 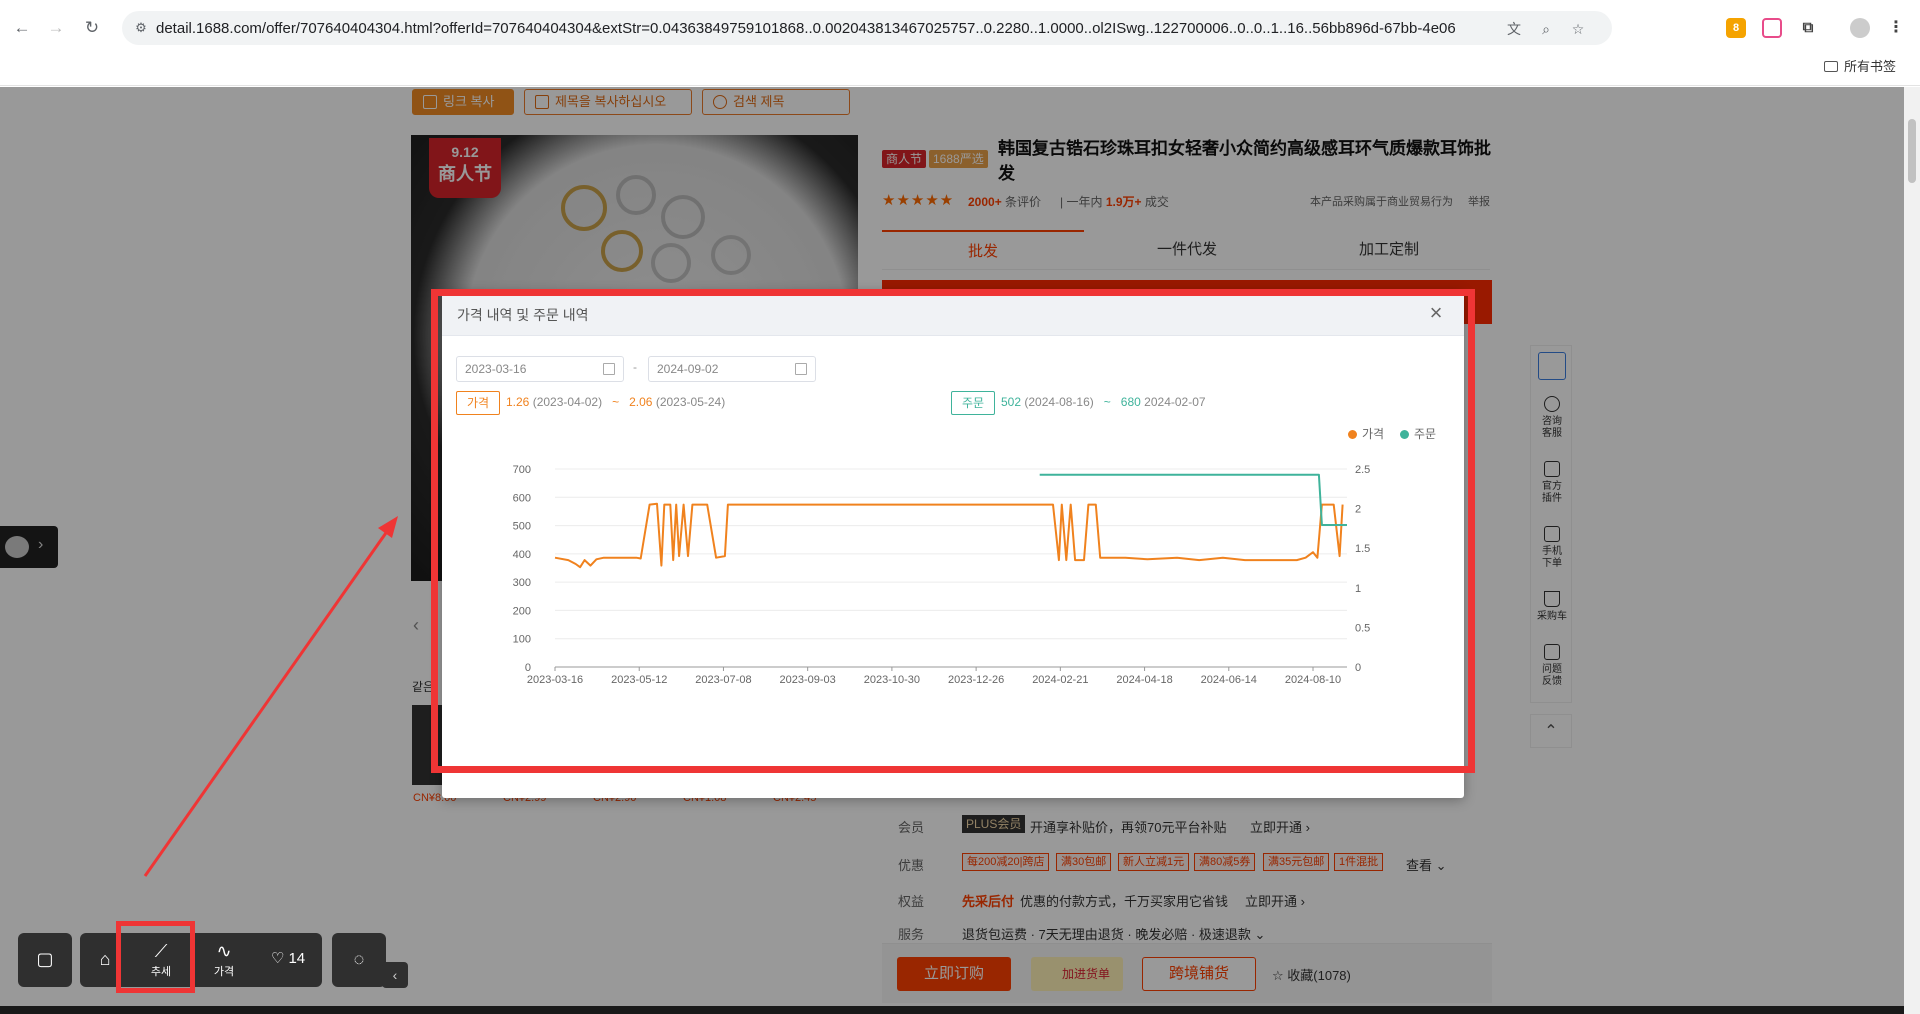 What do you see at coordinates (1808, 28) in the screenshot?
I see `extensions-puzzle-icon: ⧉` at bounding box center [1808, 28].